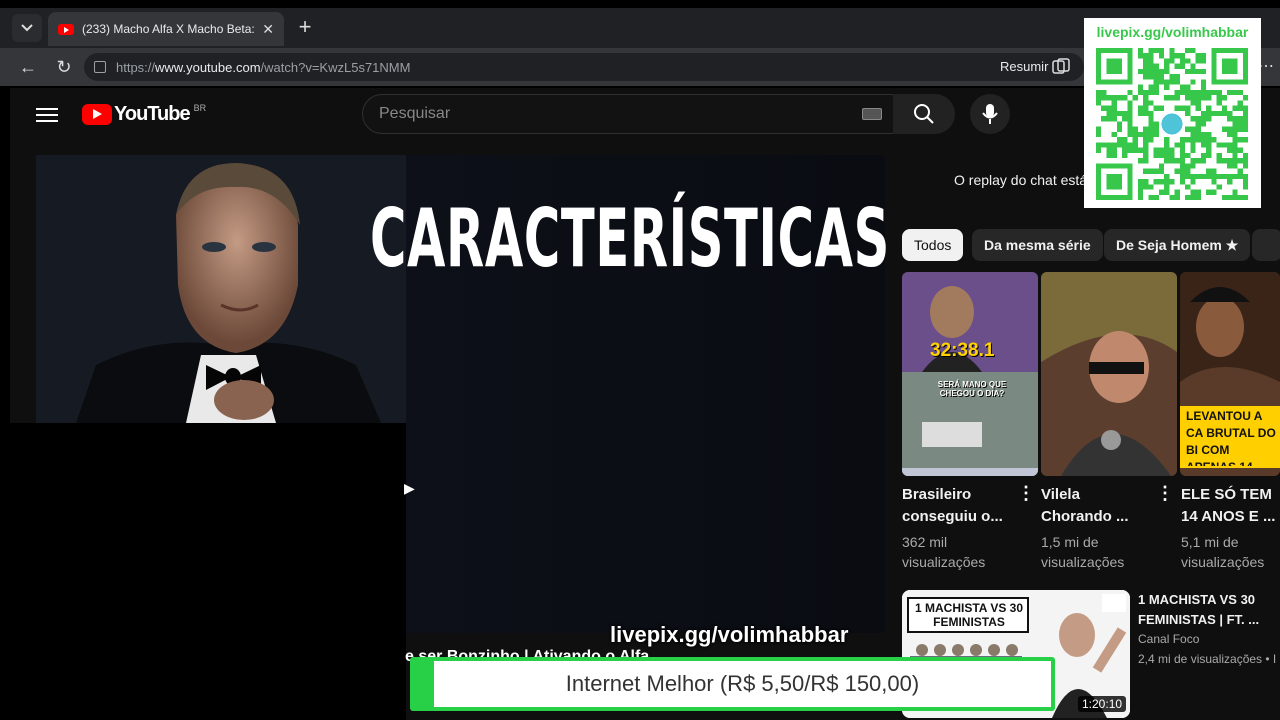 This screenshot has height=720, width=1280. I want to click on keyboard-icon, so click(872, 114).